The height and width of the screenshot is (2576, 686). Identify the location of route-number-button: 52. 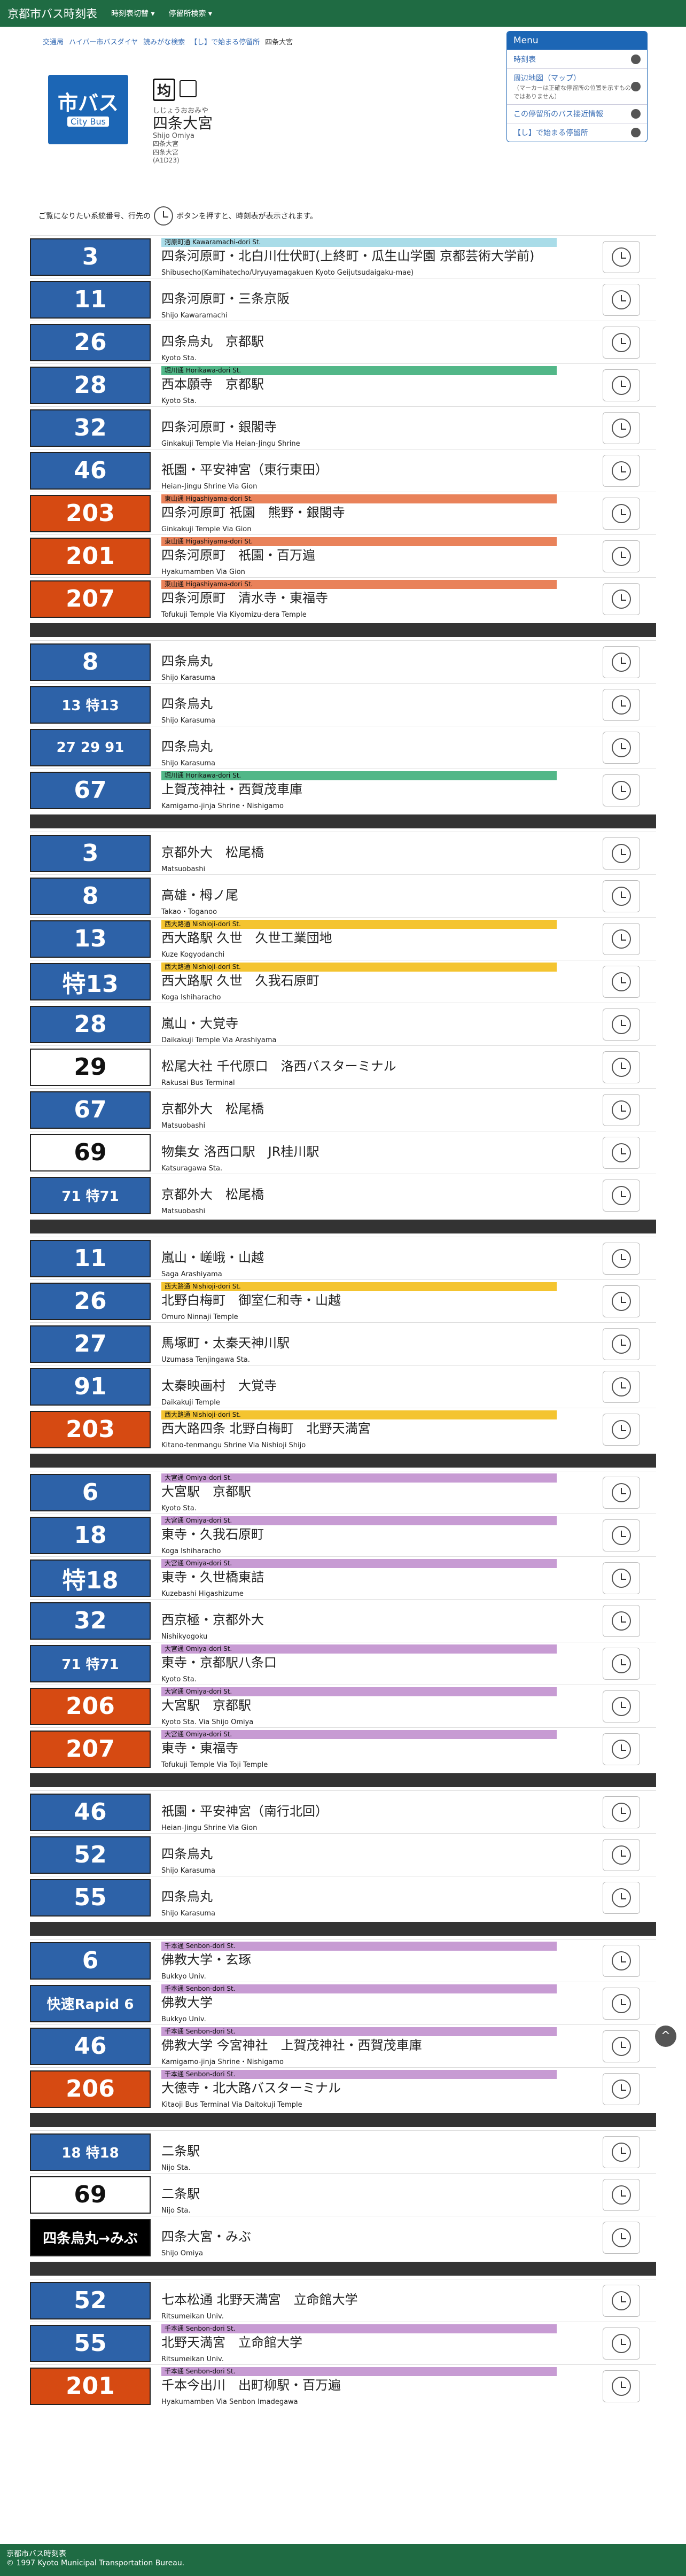
(90, 1855).